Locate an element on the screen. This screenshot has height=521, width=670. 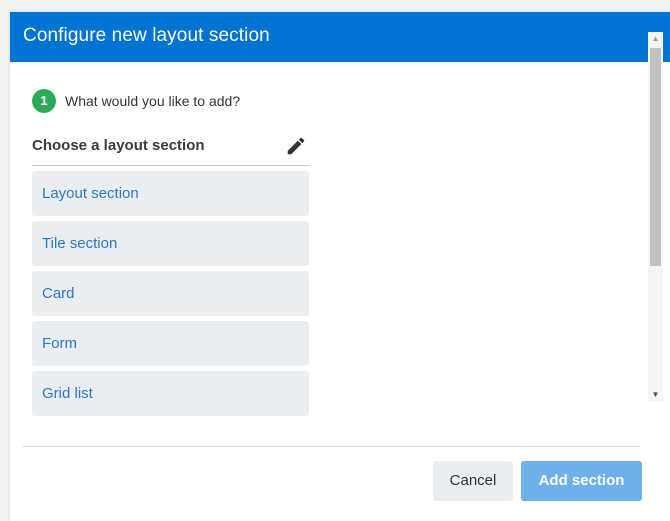
step-label: What would you like to add? is located at coordinates (153, 101).